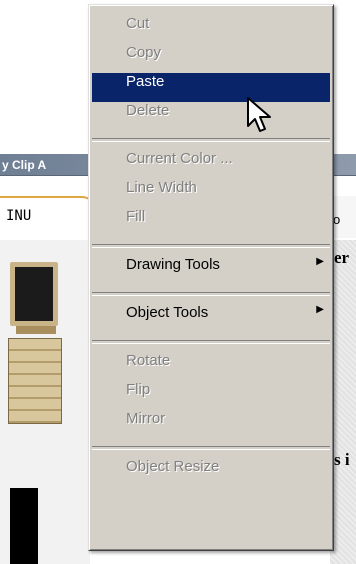 This screenshot has height=564, width=356. What do you see at coordinates (167, 312) in the screenshot?
I see `menu-item-label: Object Tools` at bounding box center [167, 312].